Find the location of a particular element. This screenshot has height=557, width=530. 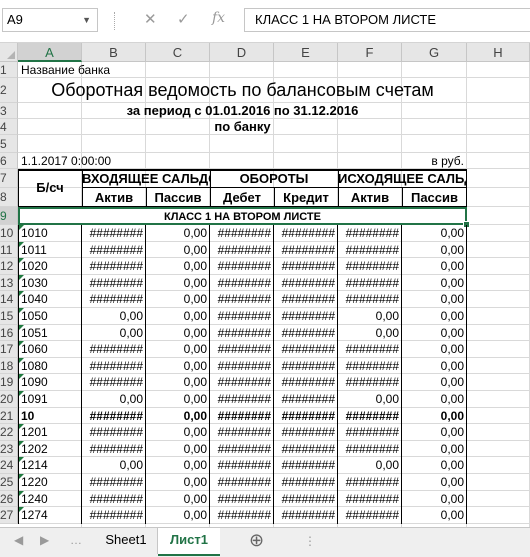

column-header-d: D is located at coordinates (242, 52).